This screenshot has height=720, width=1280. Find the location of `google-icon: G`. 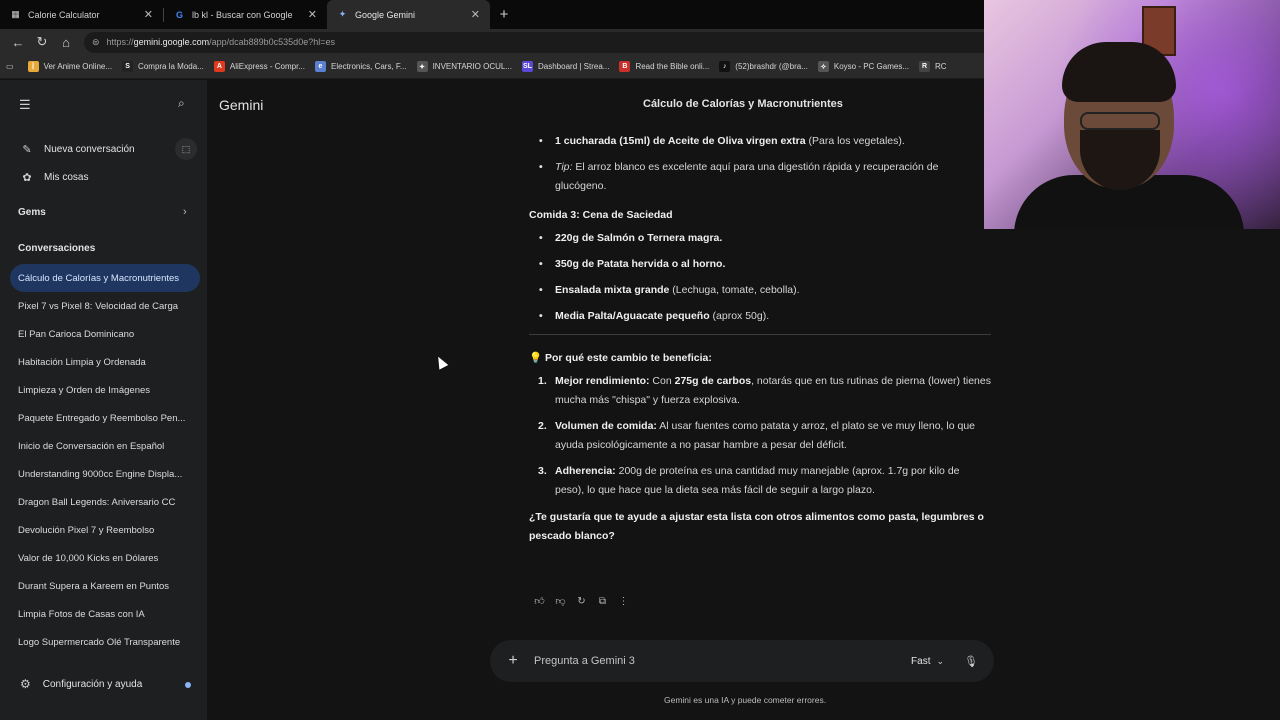

google-icon: G is located at coordinates (179, 14).